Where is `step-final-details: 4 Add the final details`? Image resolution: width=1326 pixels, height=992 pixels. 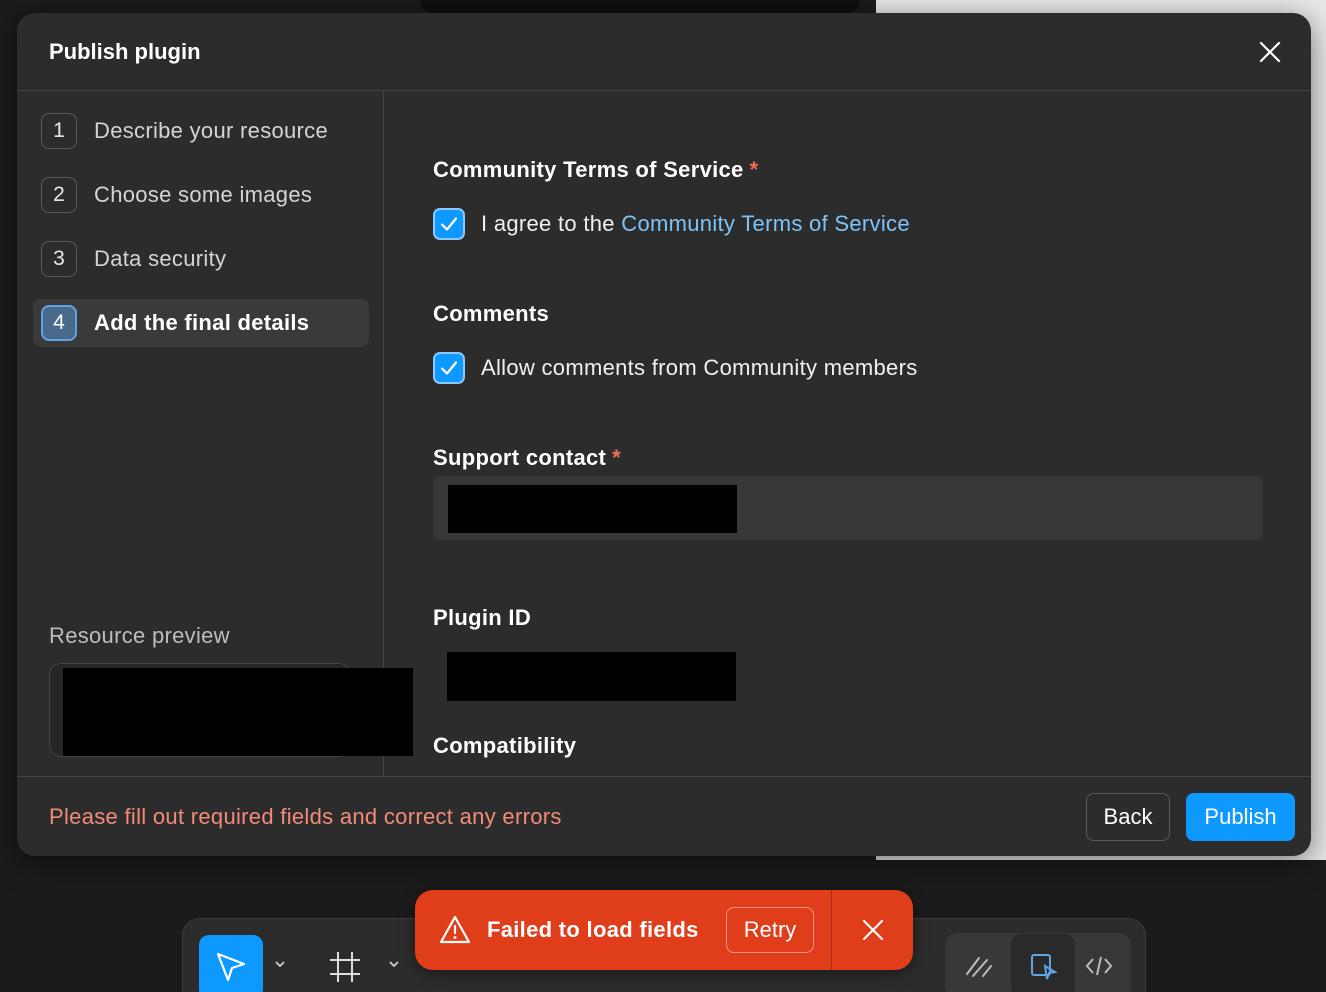 step-final-details: 4 Add the final details is located at coordinates (201, 323).